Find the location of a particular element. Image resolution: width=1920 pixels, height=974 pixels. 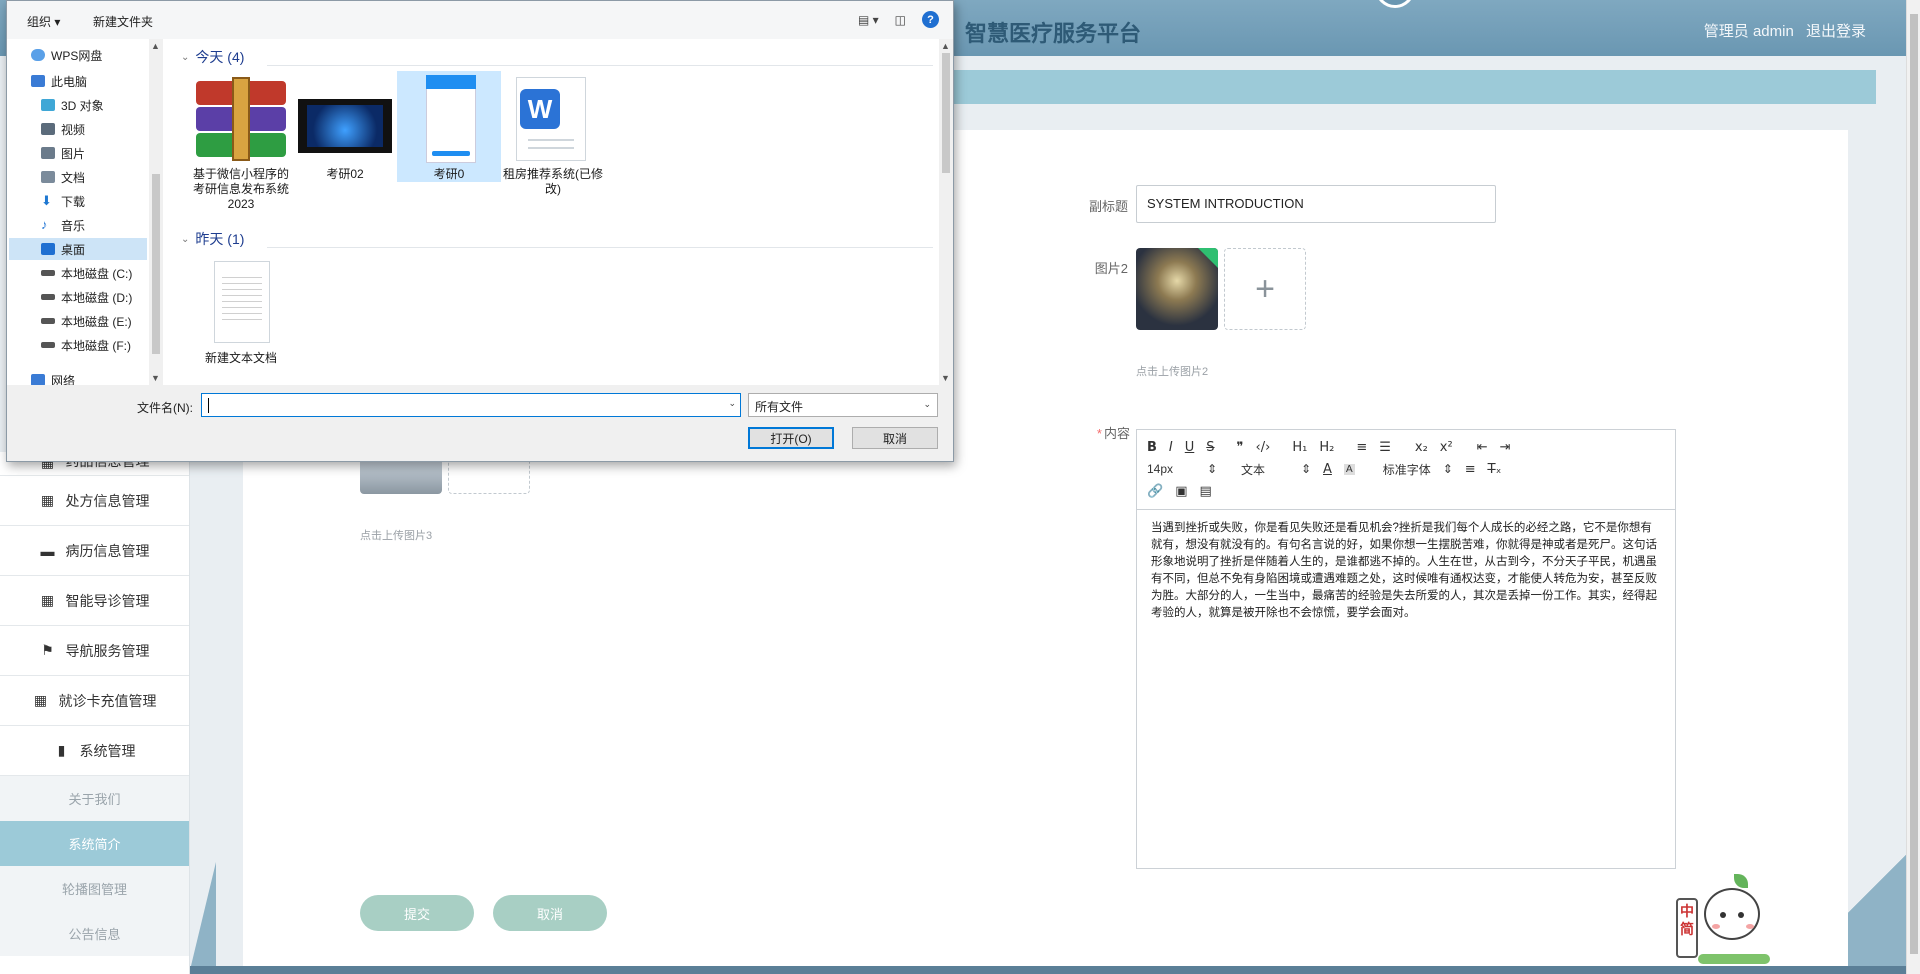

sidebar-subitem-about: 关于我们 is located at coordinates (94, 798).